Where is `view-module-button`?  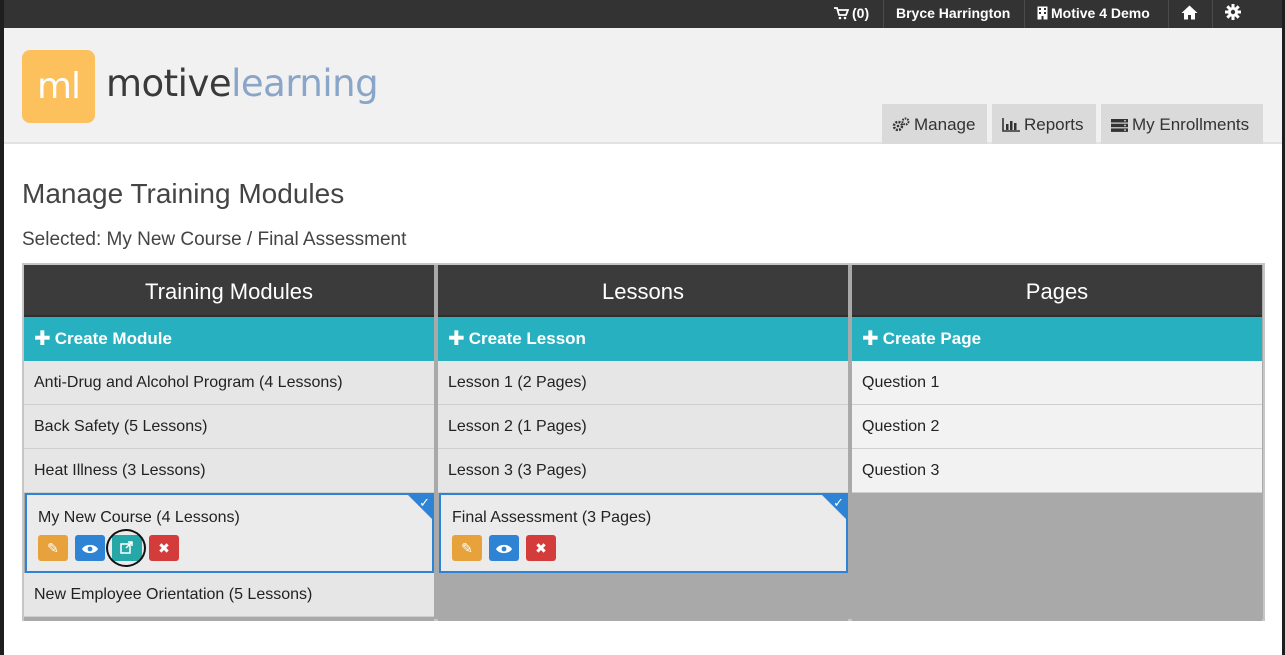 view-module-button is located at coordinates (90, 548).